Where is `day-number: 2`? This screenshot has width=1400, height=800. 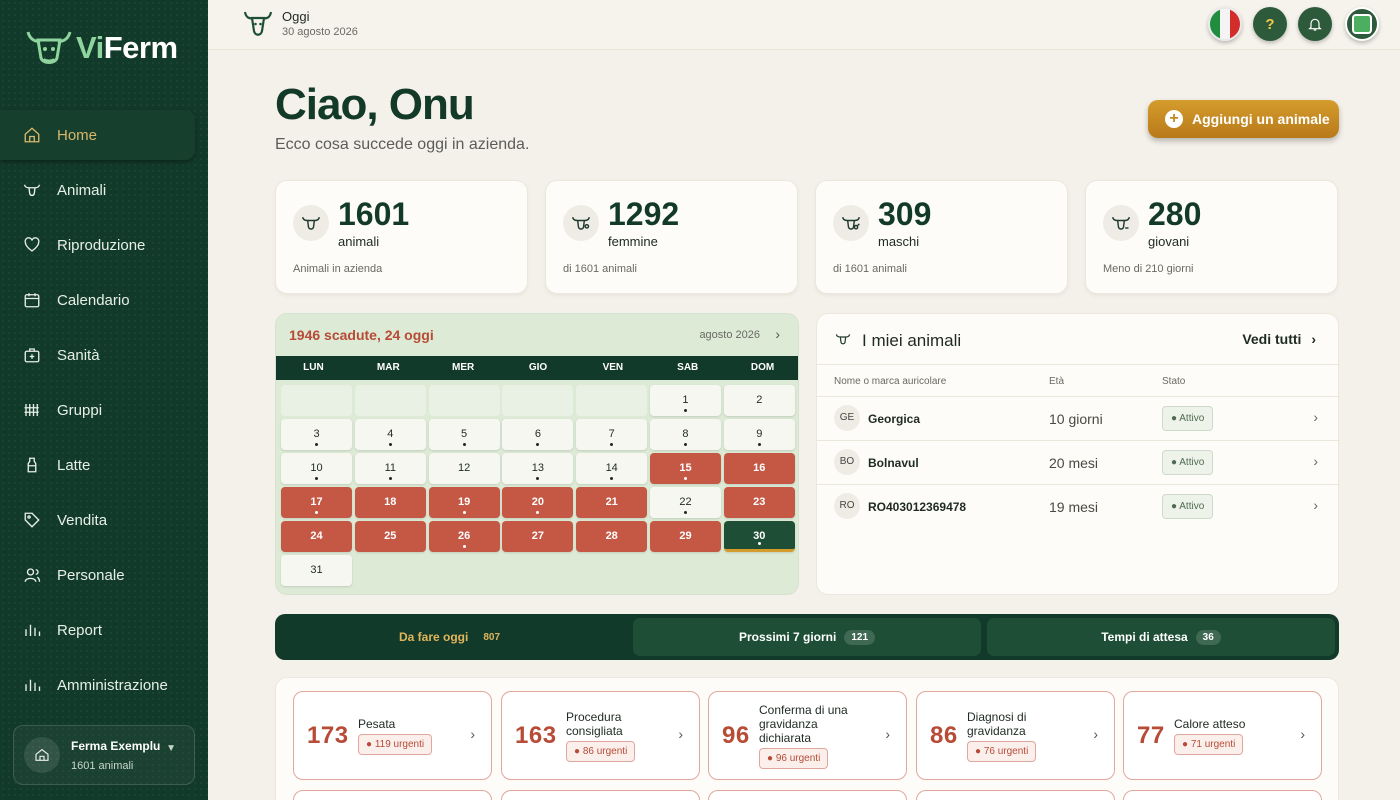 day-number: 2 is located at coordinates (759, 400).